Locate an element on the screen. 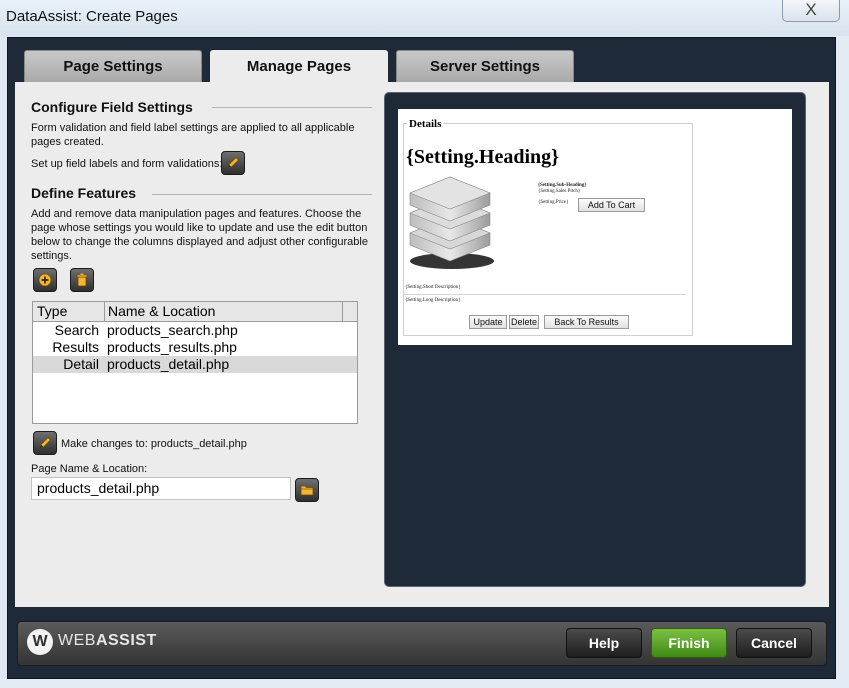 The height and width of the screenshot is (688, 849). delete-button: Delete is located at coordinates (524, 322).